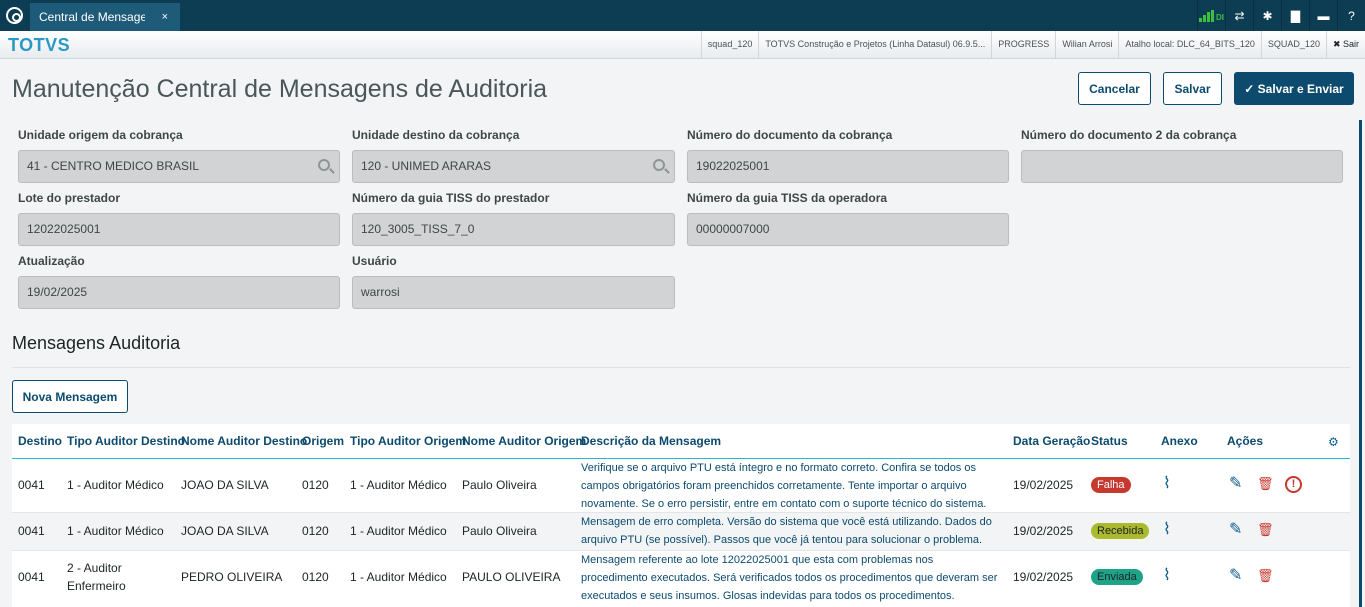  Describe the element at coordinates (96, 577) in the screenshot. I see `cell-tipo-destino: 2 - Auditor Enfermeiro` at that location.